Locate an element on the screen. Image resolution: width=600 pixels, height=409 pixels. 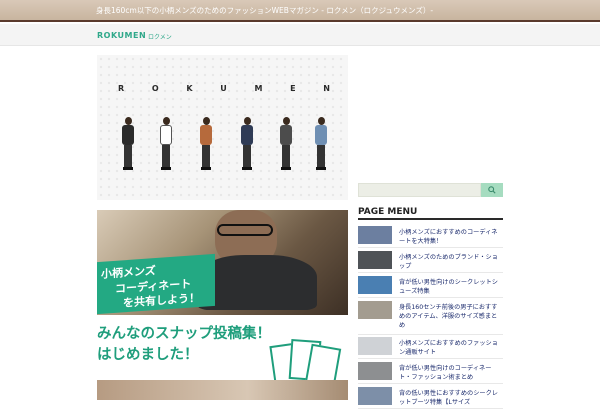
menu-link: 背が低い男性向けのコーディネート・ファッション術まとめ is located at coordinates (451, 373).